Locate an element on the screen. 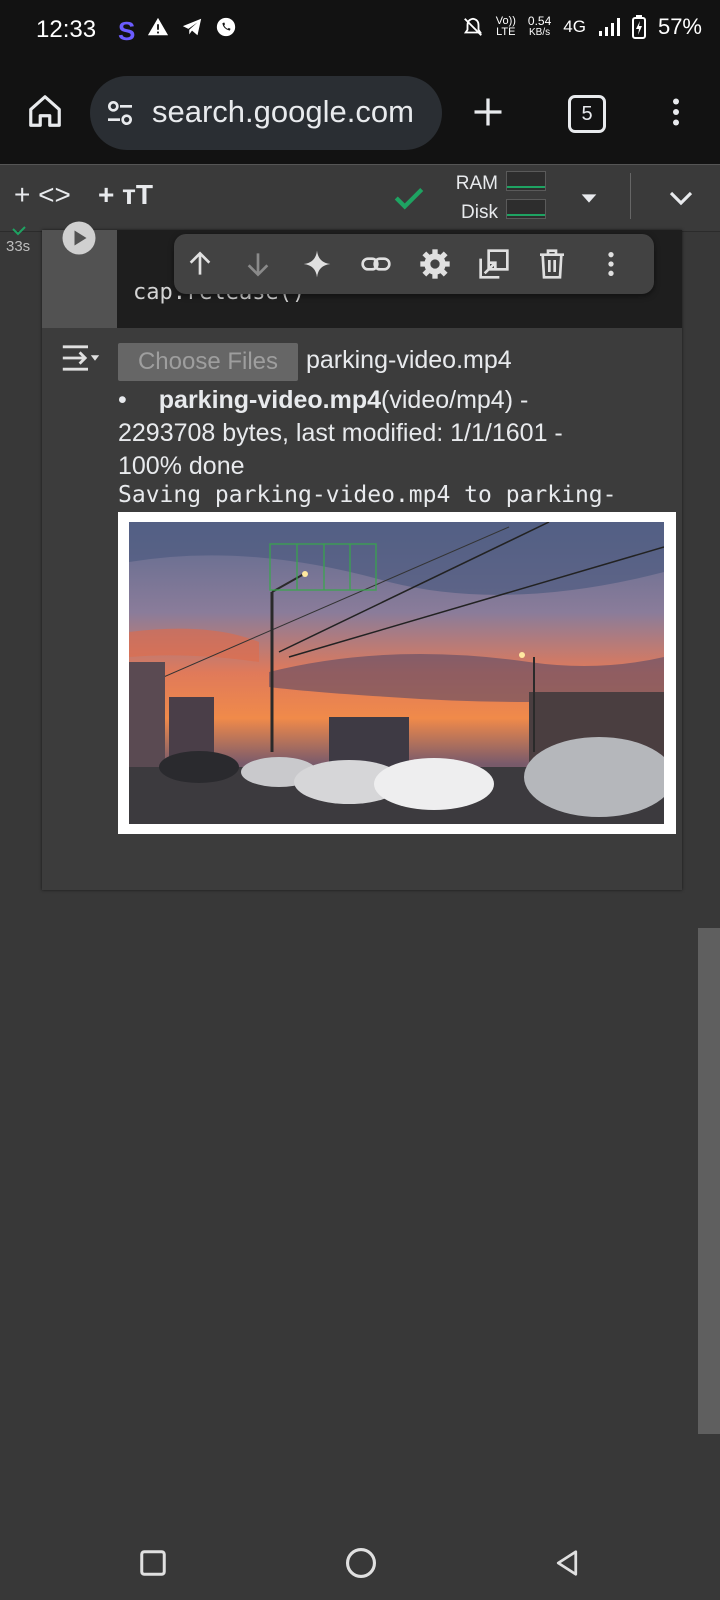 The height and width of the screenshot is (1600, 720). site-settings-icon is located at coordinates (120, 113).